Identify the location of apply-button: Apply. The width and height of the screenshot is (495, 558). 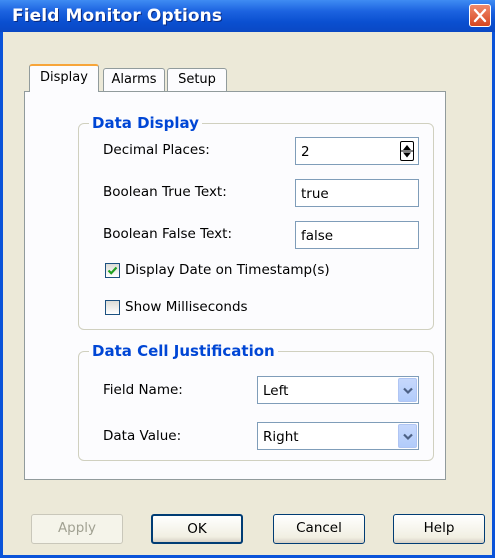
(77, 529).